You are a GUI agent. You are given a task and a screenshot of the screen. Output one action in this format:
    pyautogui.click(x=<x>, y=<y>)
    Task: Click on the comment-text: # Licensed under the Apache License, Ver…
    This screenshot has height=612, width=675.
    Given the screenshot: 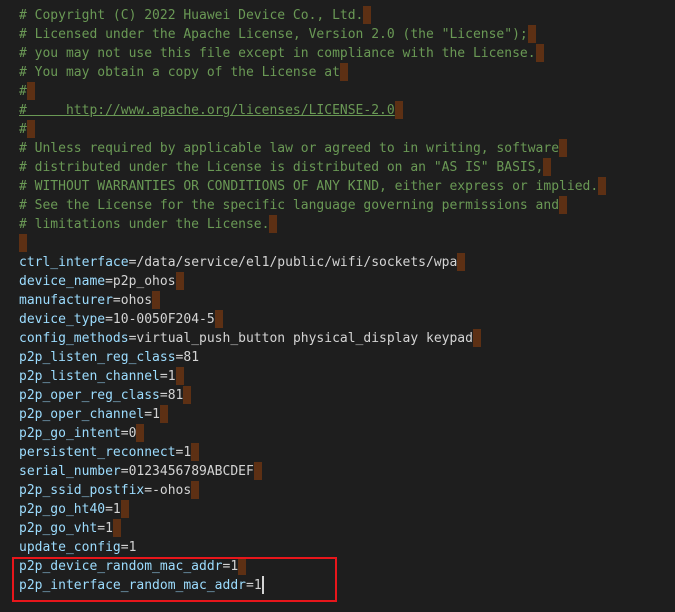 What is the action you would take?
    pyautogui.click(x=273, y=34)
    